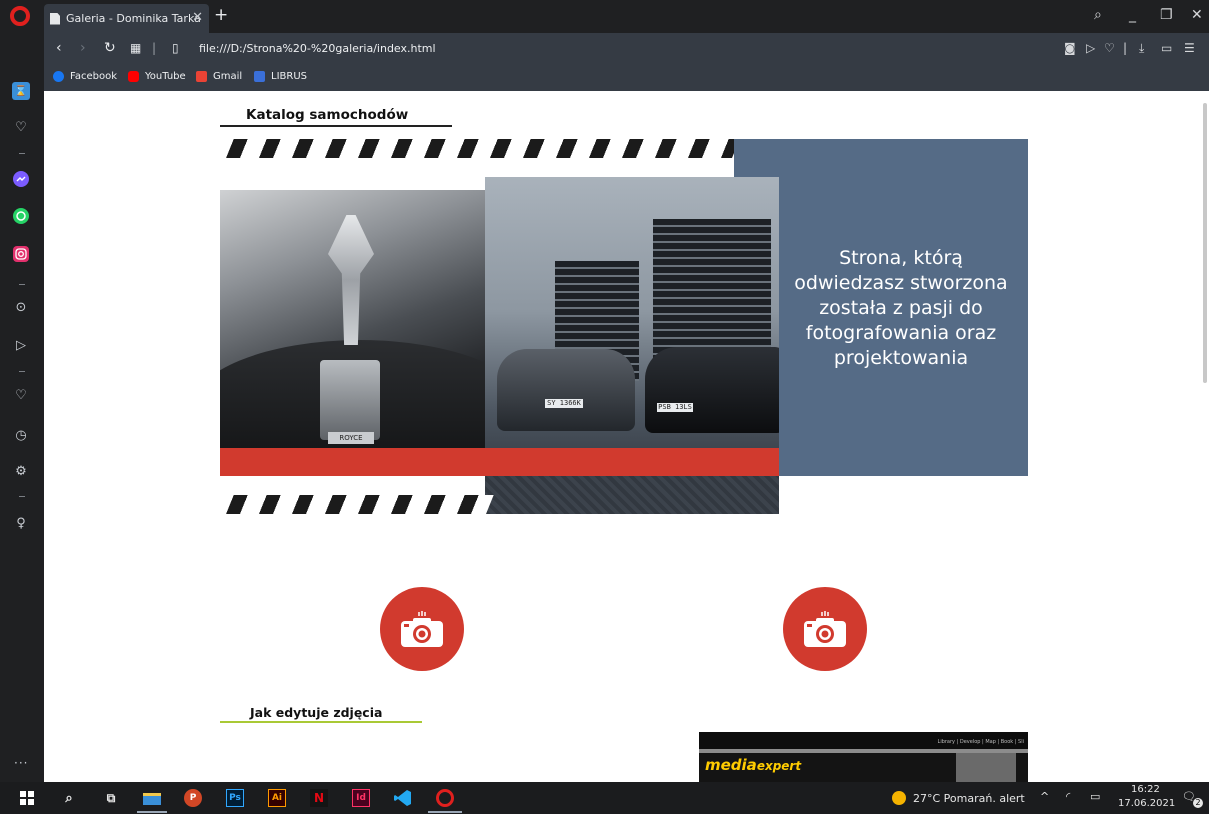 This screenshot has height=814, width=1209. Describe the element at coordinates (219, 76) in the screenshot. I see `bookmark-gmail: Gmail` at that location.